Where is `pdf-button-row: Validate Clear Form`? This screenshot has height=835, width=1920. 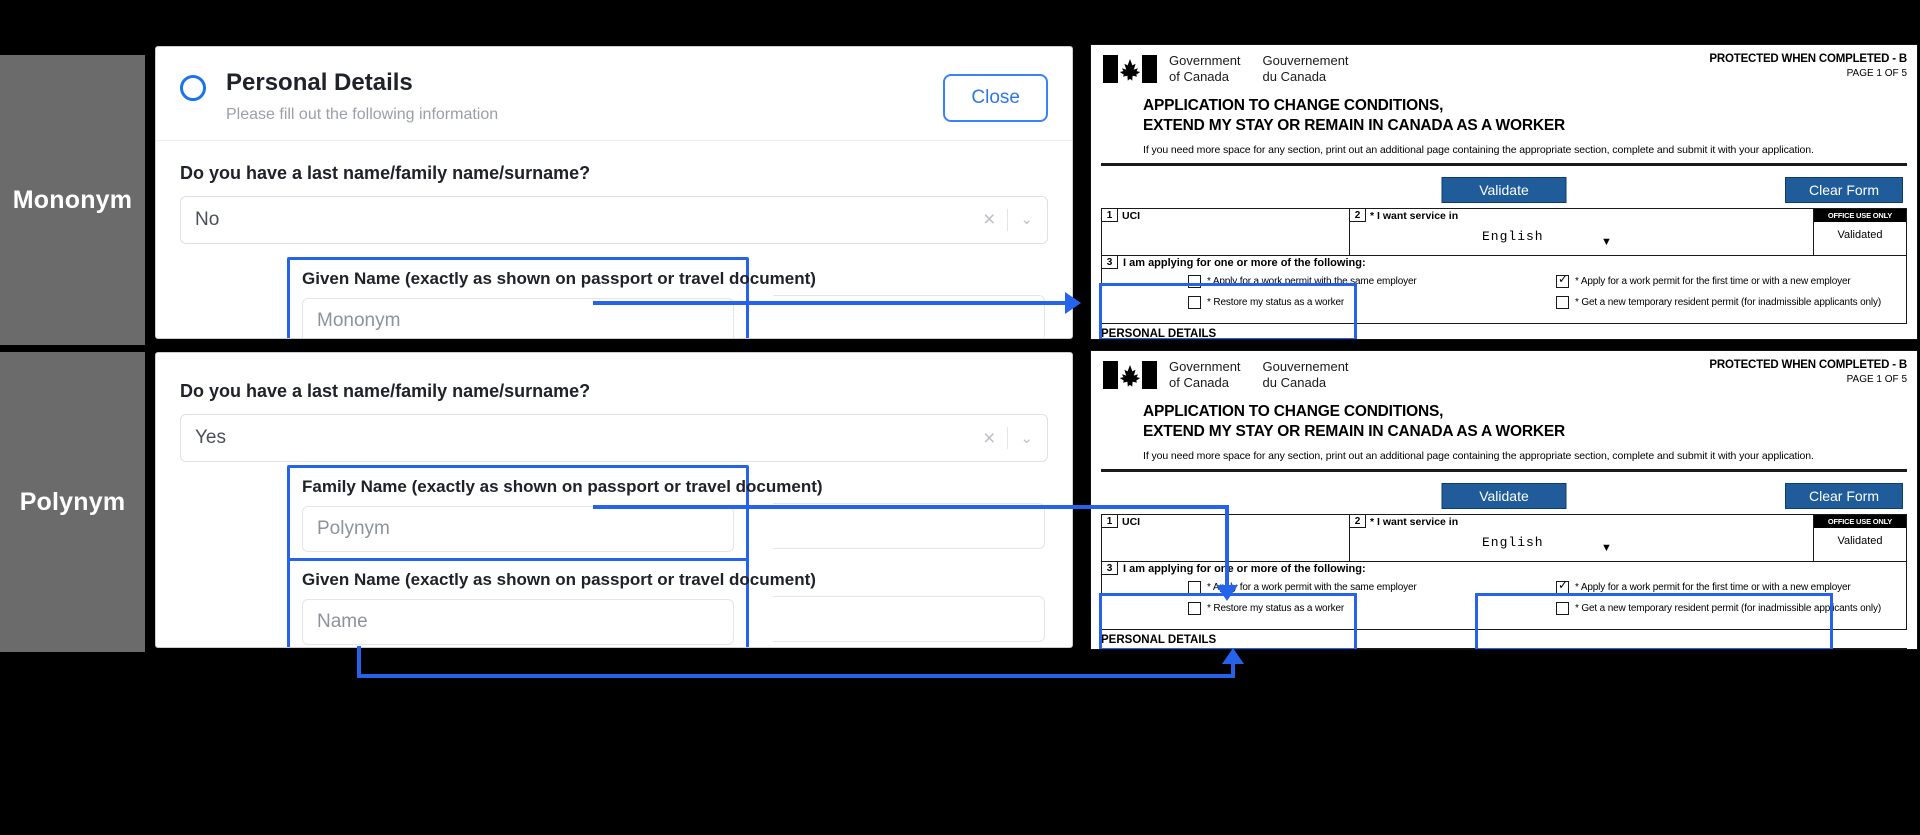 pdf-button-row: Validate Clear Form is located at coordinates (1504, 497).